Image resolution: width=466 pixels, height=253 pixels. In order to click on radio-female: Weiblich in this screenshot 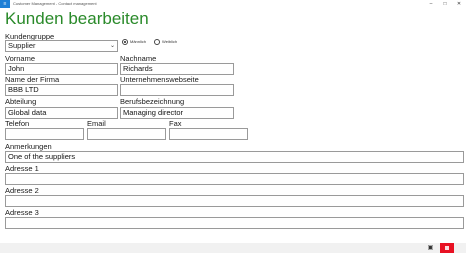, I will do `click(165, 42)`.